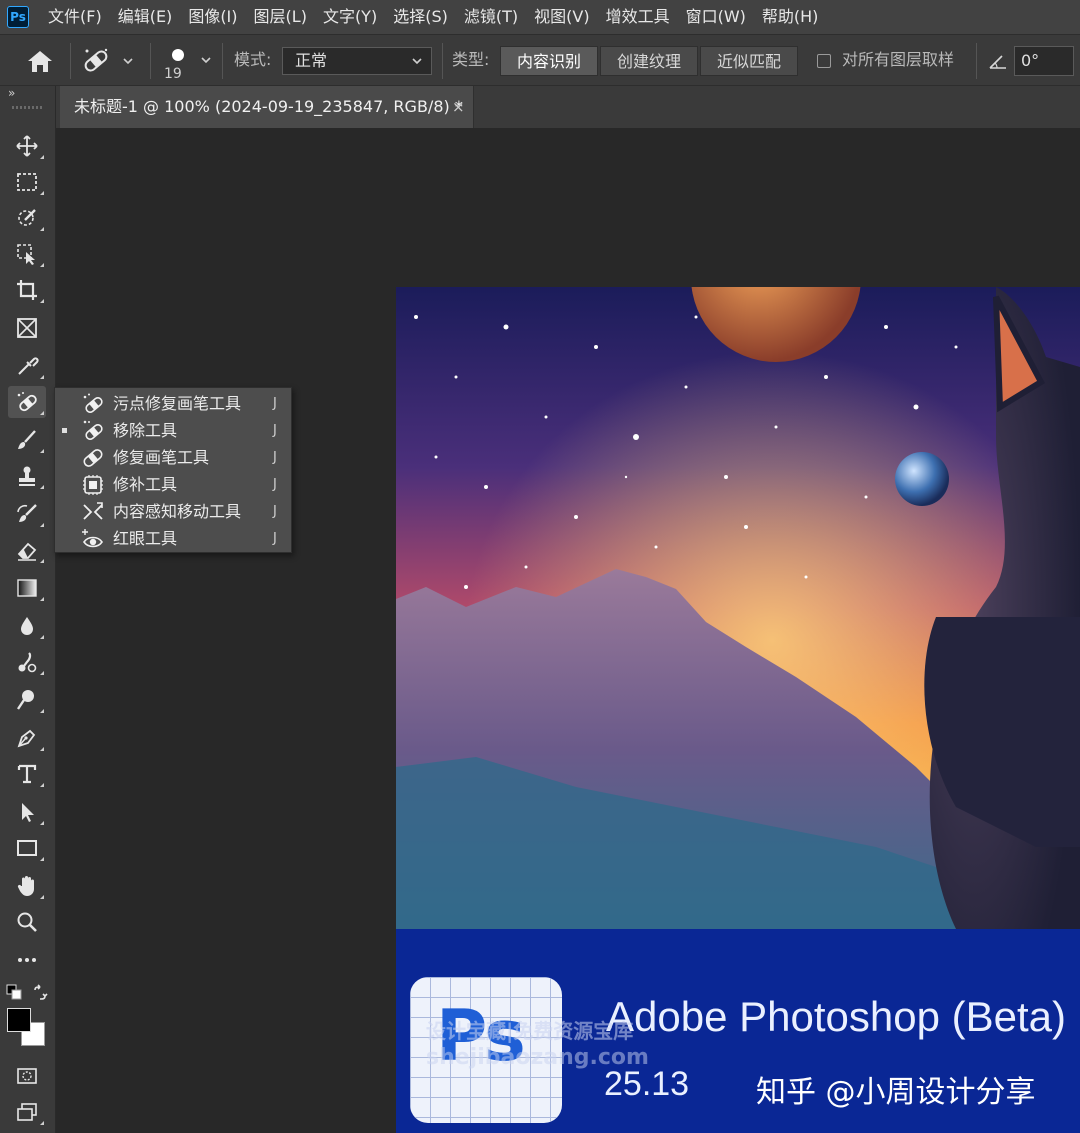  Describe the element at coordinates (896, 1092) in the screenshot. I see `author-credit: 知乎 @小周设计分享` at that location.